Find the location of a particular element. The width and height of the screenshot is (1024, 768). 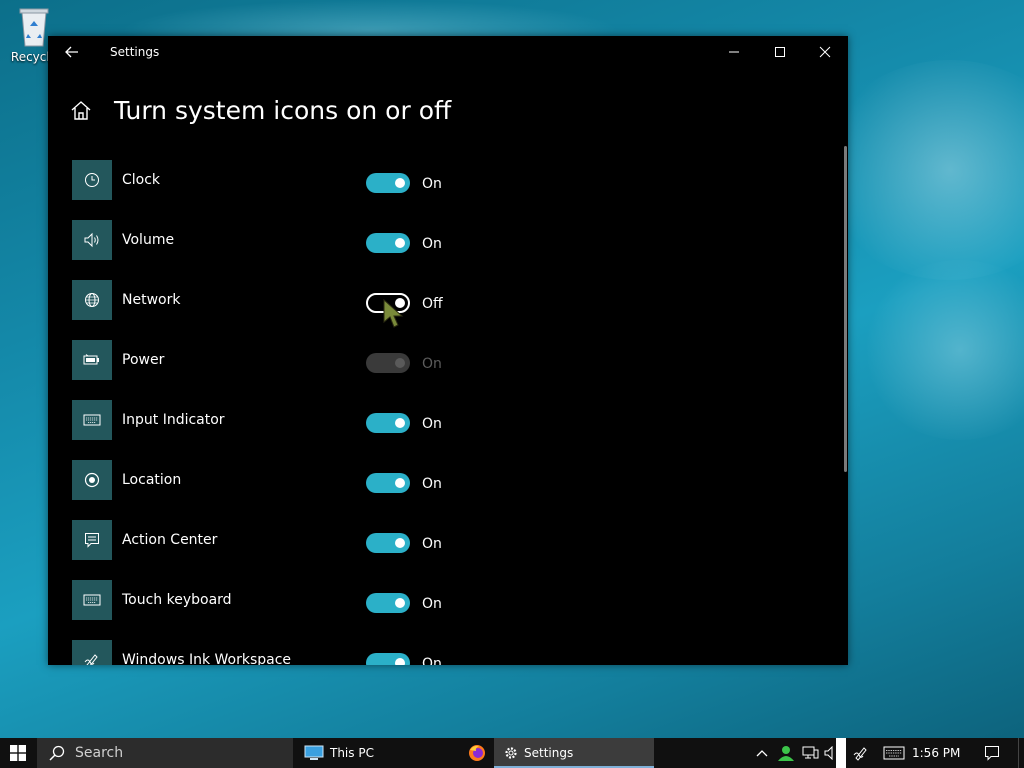

minimize-icon is located at coordinates (734, 52).